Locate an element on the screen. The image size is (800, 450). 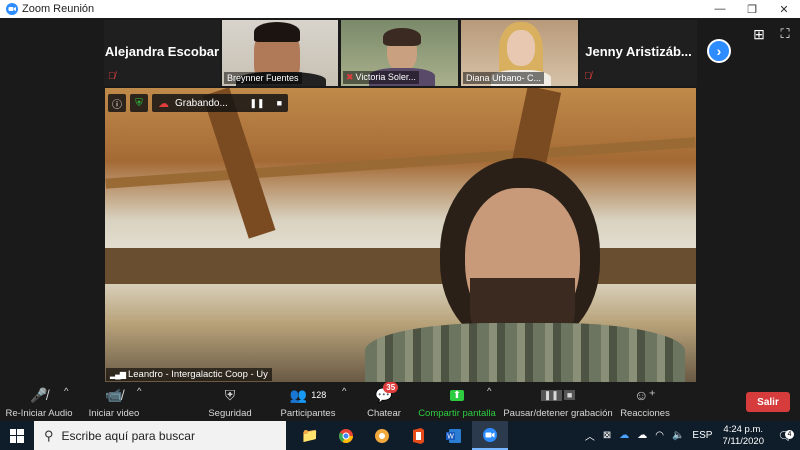
participant-video is located at coordinates (521, 48).